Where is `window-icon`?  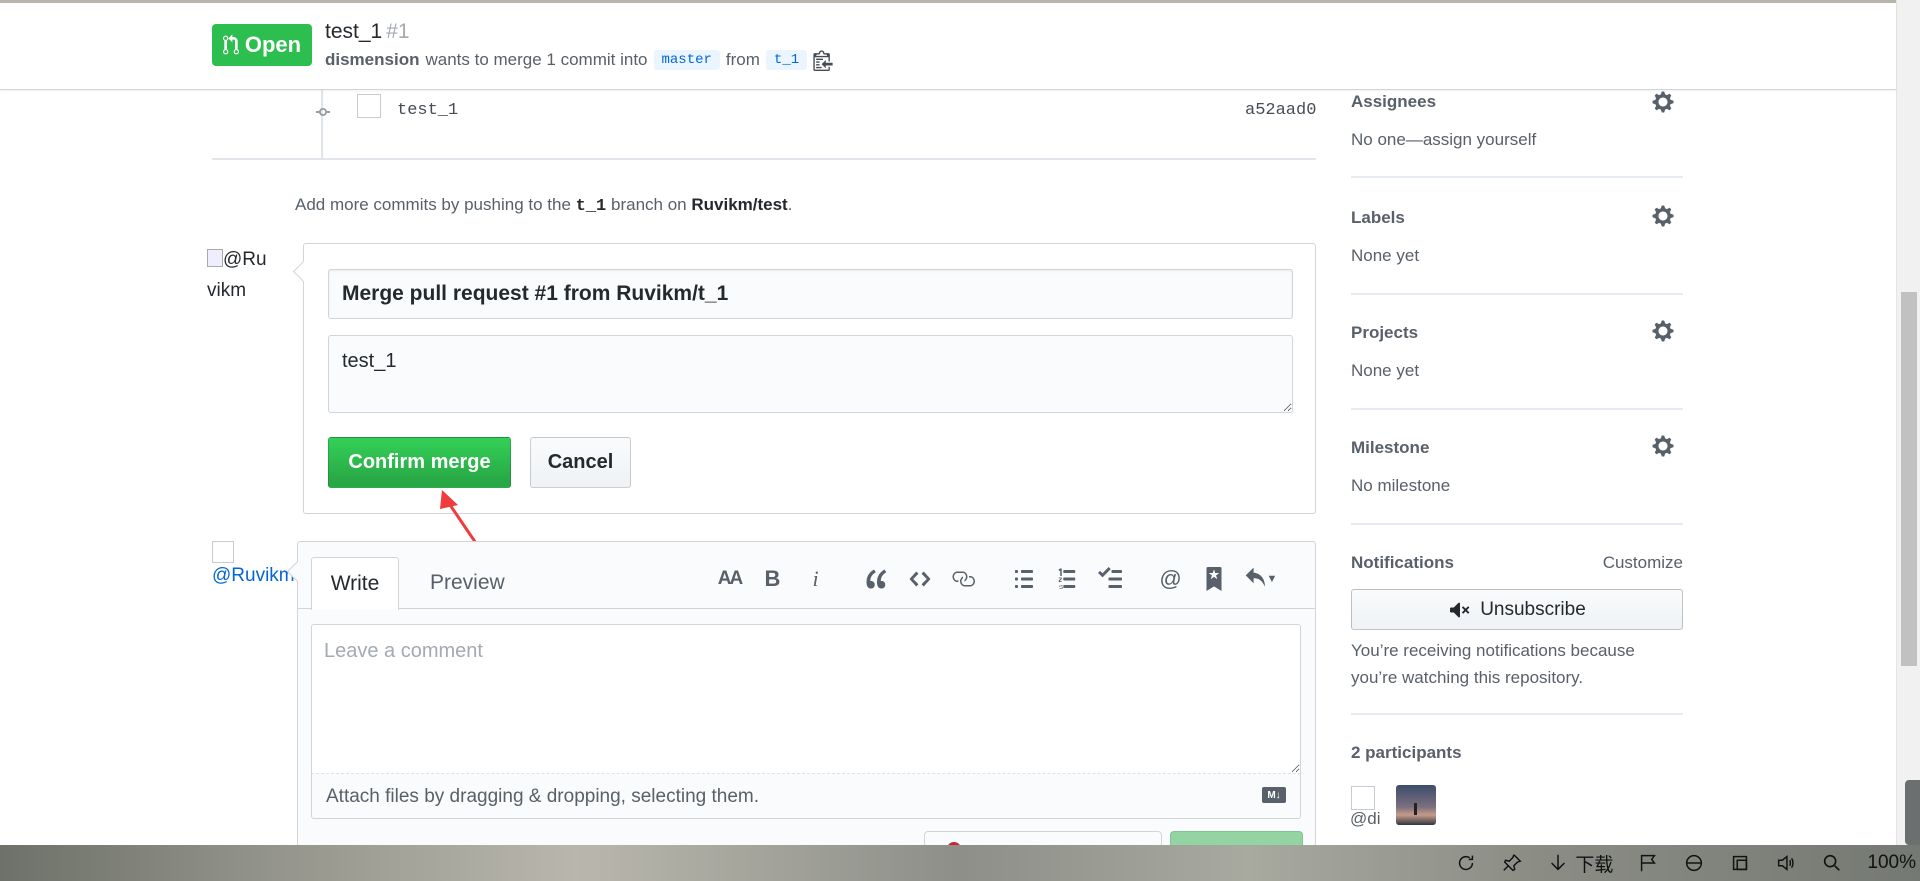
window-icon is located at coordinates (1740, 863).